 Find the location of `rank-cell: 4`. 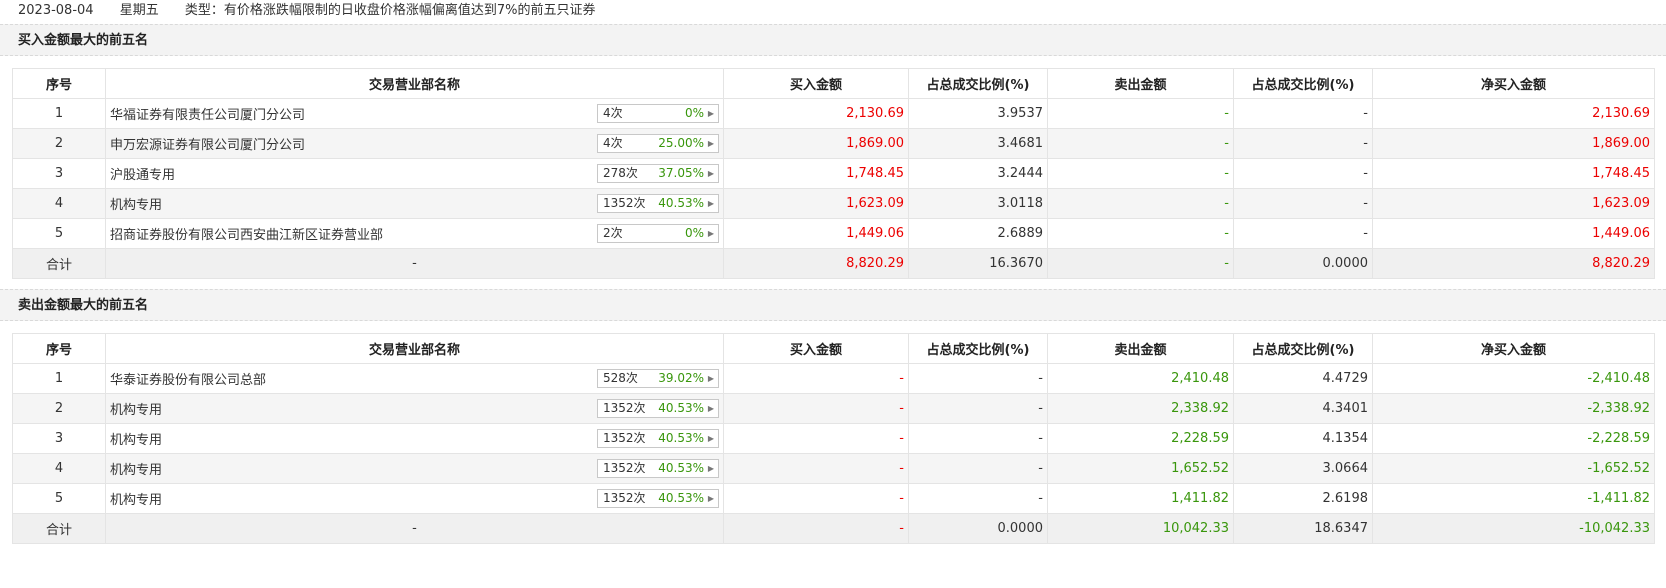

rank-cell: 4 is located at coordinates (59, 468).